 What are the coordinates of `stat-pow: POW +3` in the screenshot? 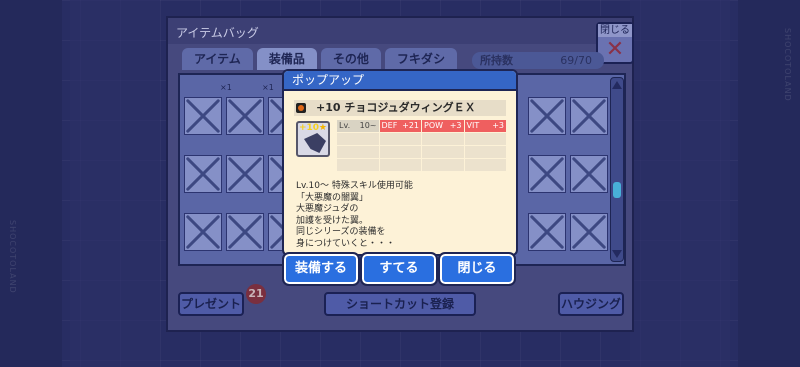 It's located at (443, 126).